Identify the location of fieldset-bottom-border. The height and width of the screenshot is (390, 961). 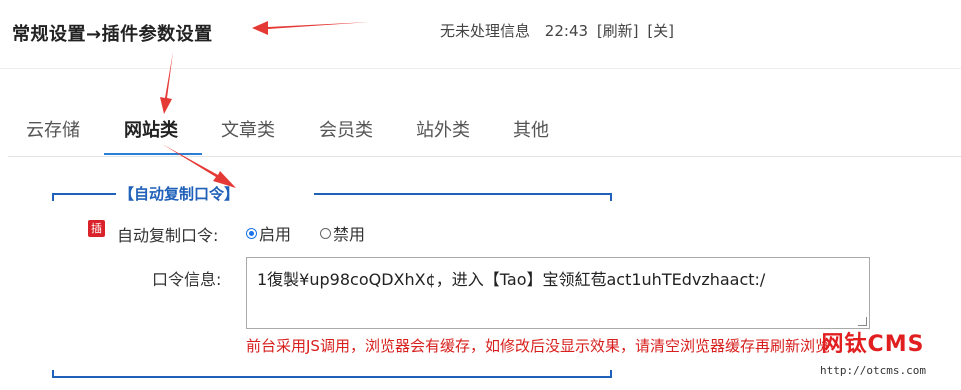
(332, 377).